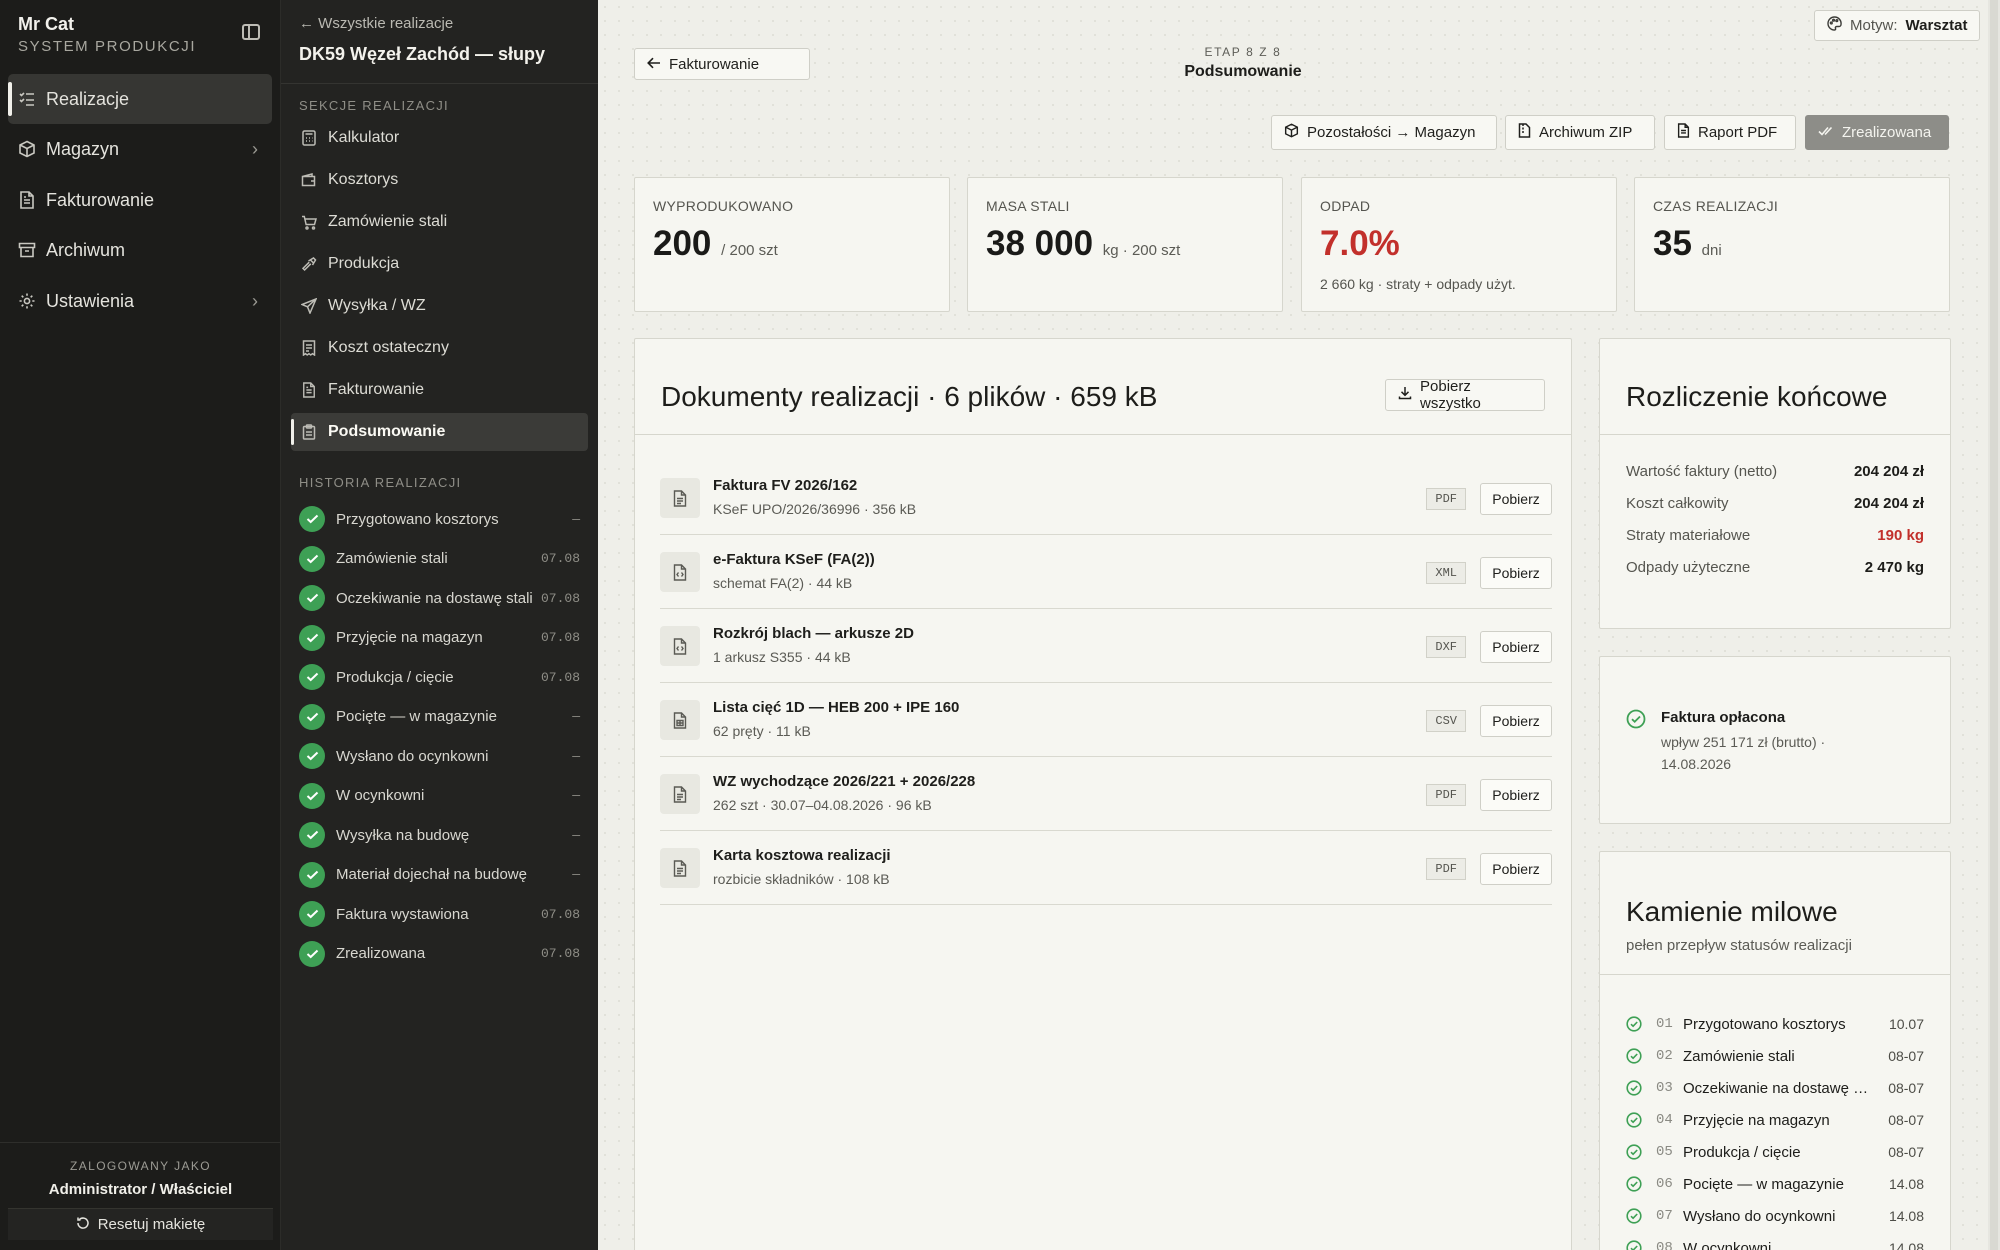 The height and width of the screenshot is (1250, 2000). What do you see at coordinates (439, 306) in the screenshot?
I see `section-item-wysyłka-wz: Wysyłka / WZ` at bounding box center [439, 306].